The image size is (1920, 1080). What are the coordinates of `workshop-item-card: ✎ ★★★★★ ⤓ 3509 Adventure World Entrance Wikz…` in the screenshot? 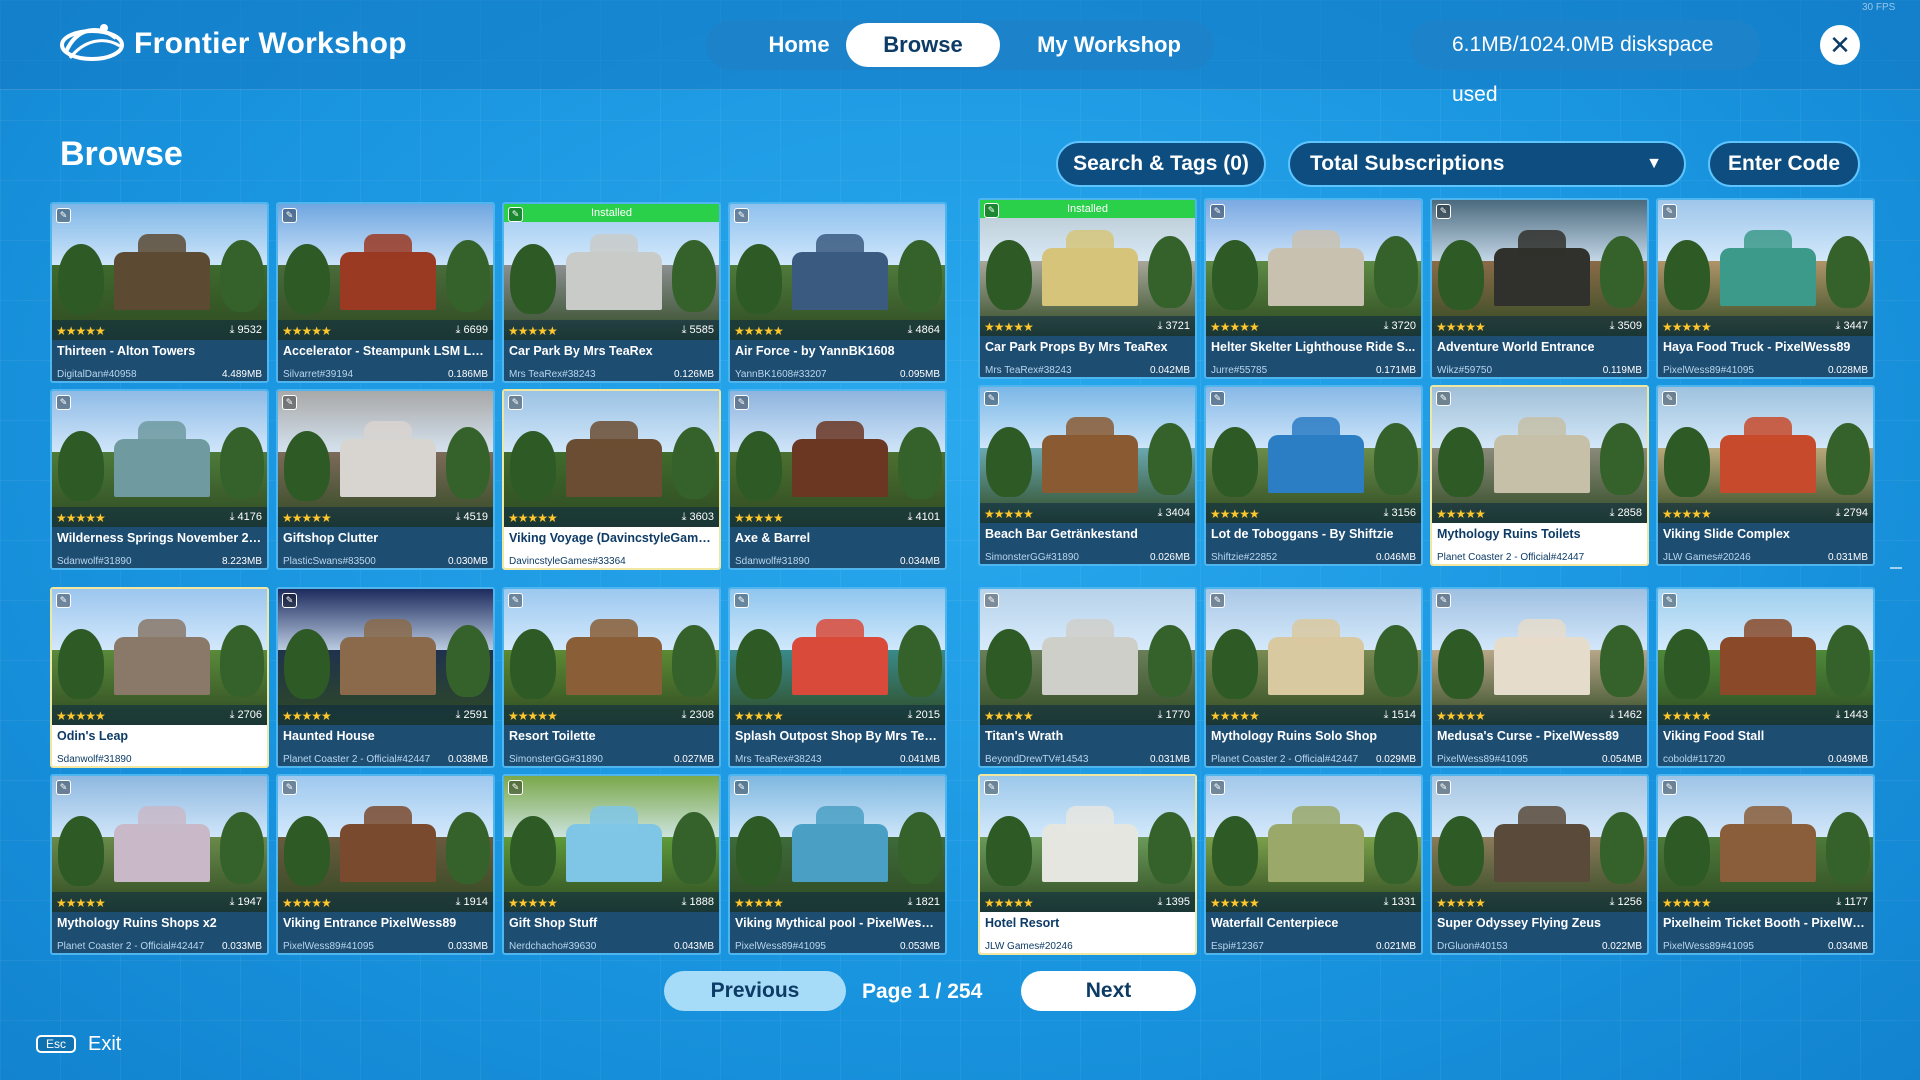 It's located at (1539, 288).